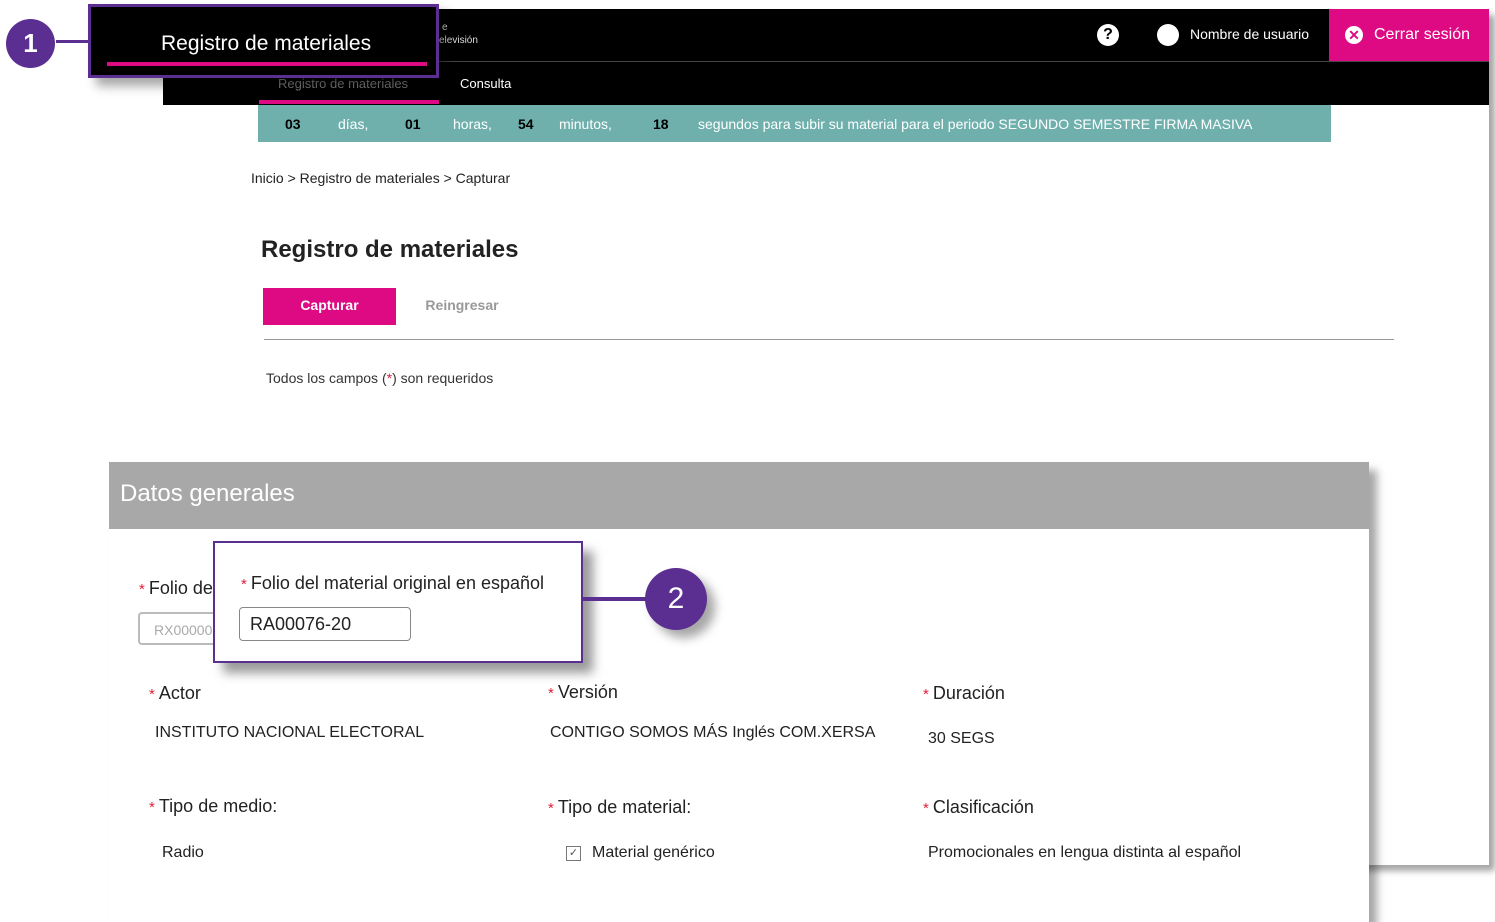  I want to click on brand-text-fragment-2: elevisión, so click(458, 40).